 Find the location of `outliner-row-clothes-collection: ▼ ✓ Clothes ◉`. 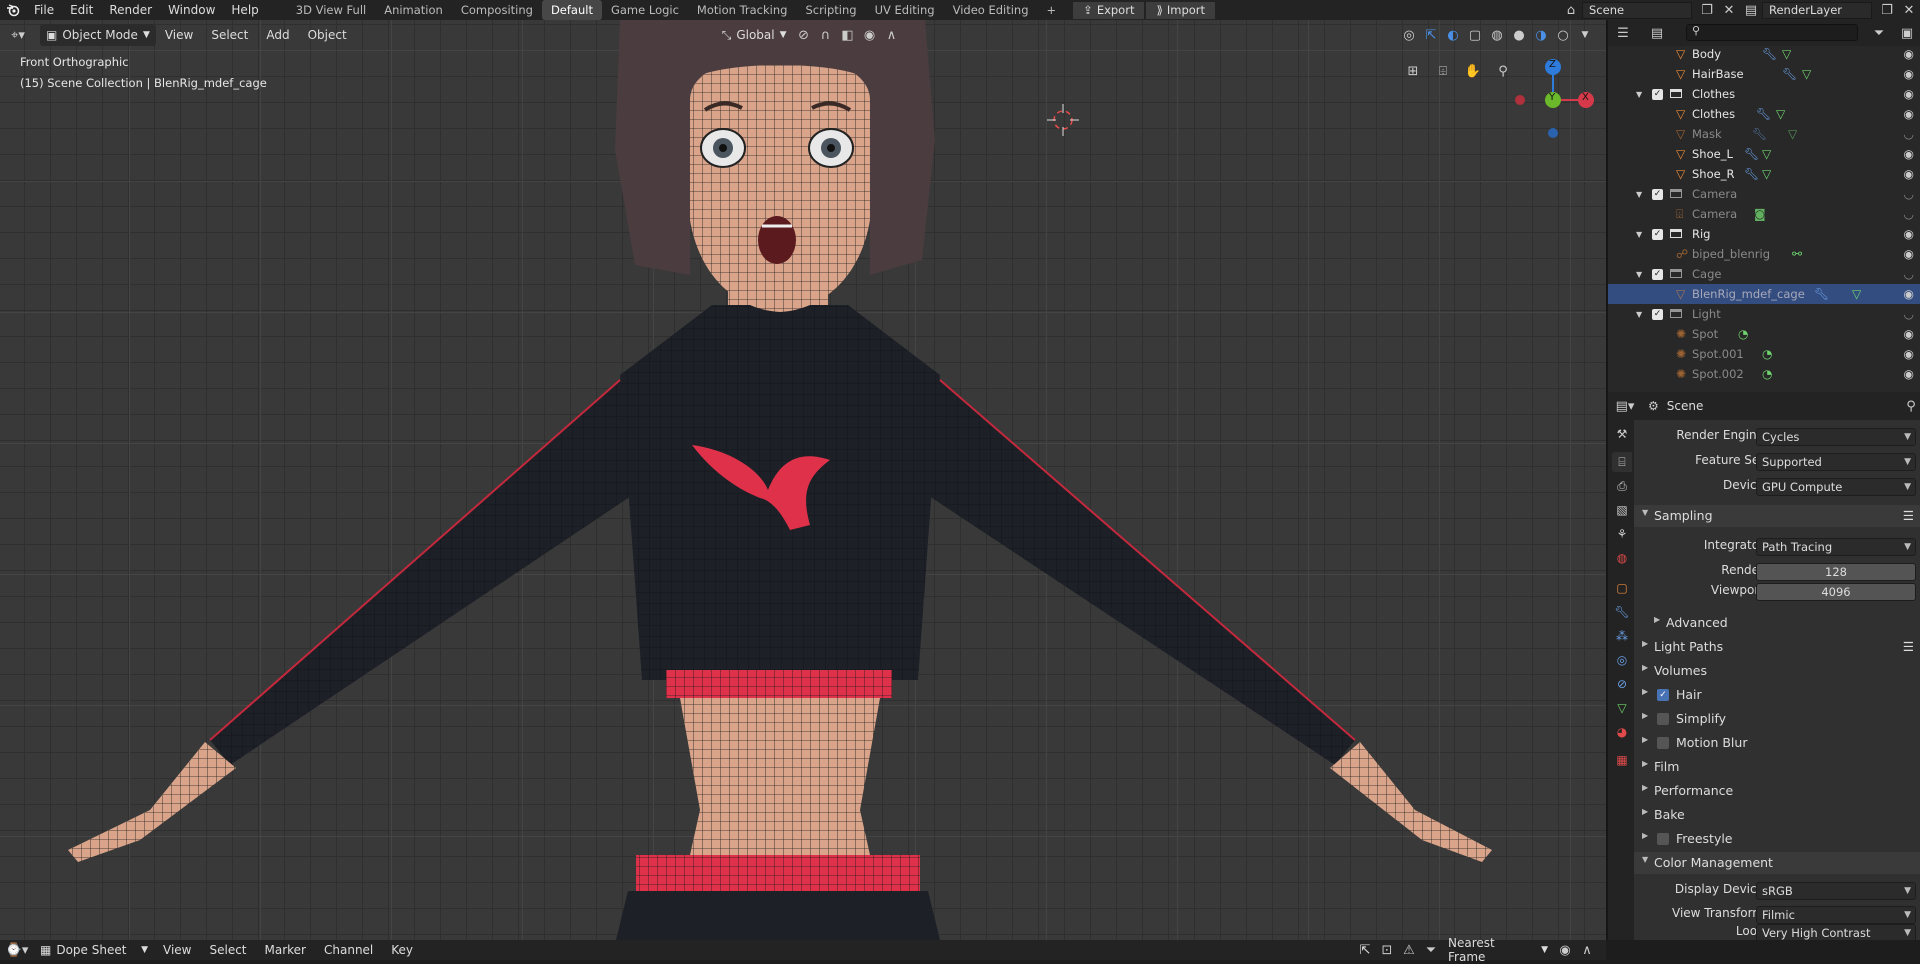

outliner-row-clothes-collection: ▼ ✓ Clothes ◉ is located at coordinates (1764, 94).